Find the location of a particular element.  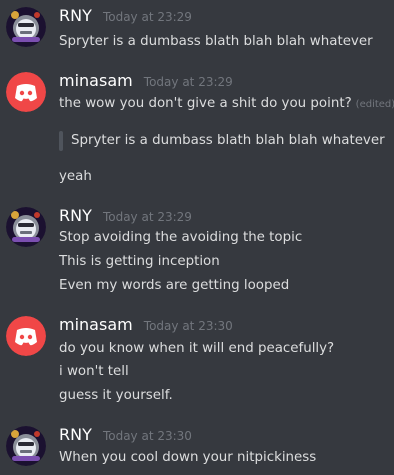

message-text: This is getting inception is located at coordinates (139, 261).